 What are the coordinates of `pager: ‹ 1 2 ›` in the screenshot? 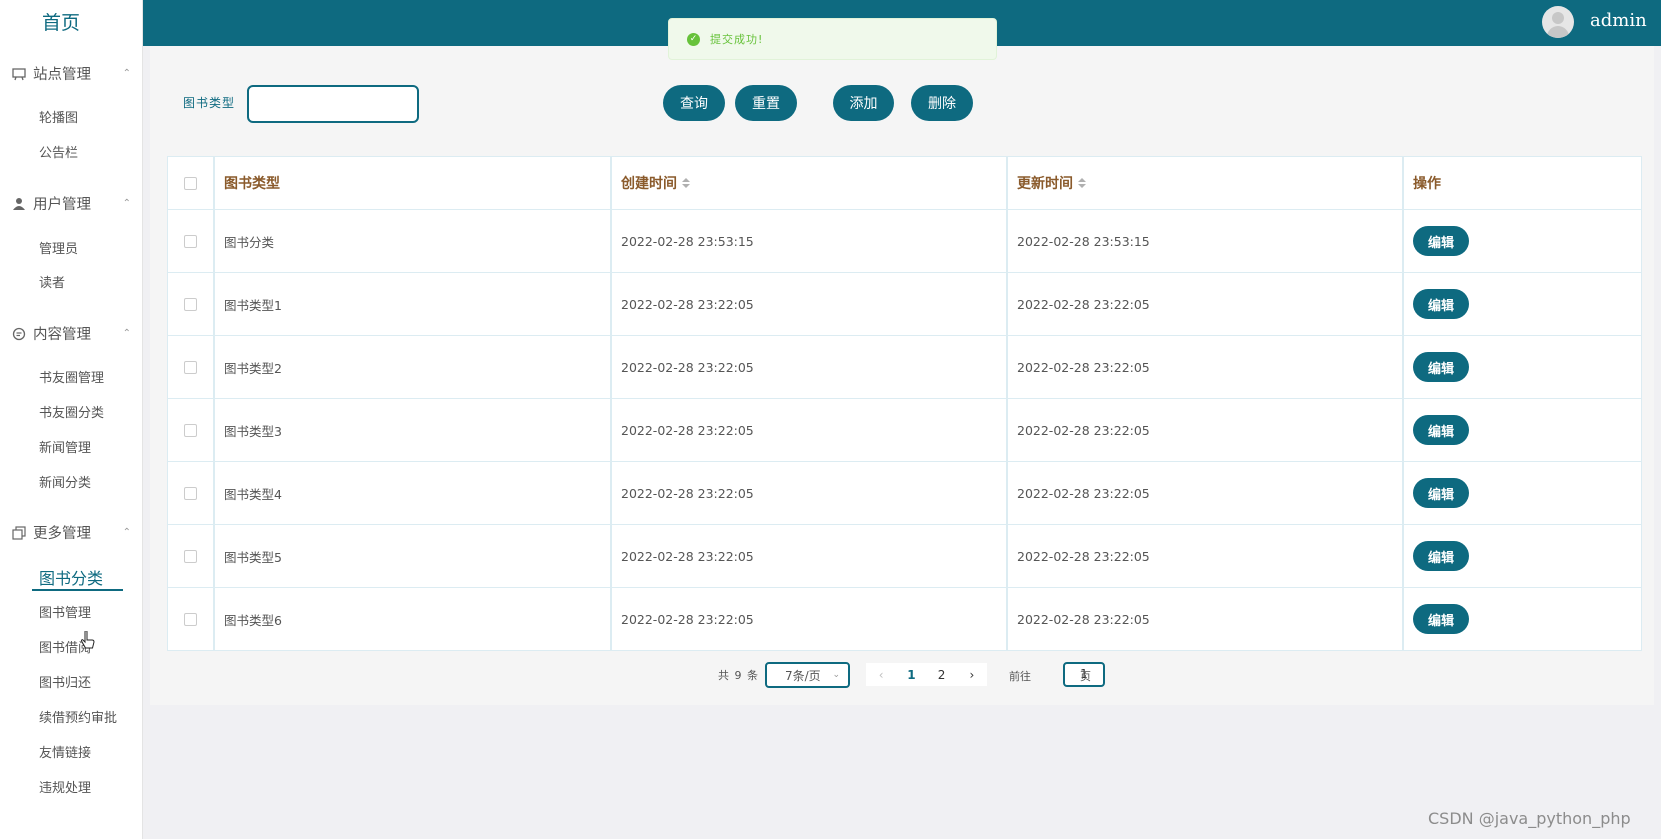 It's located at (926, 674).